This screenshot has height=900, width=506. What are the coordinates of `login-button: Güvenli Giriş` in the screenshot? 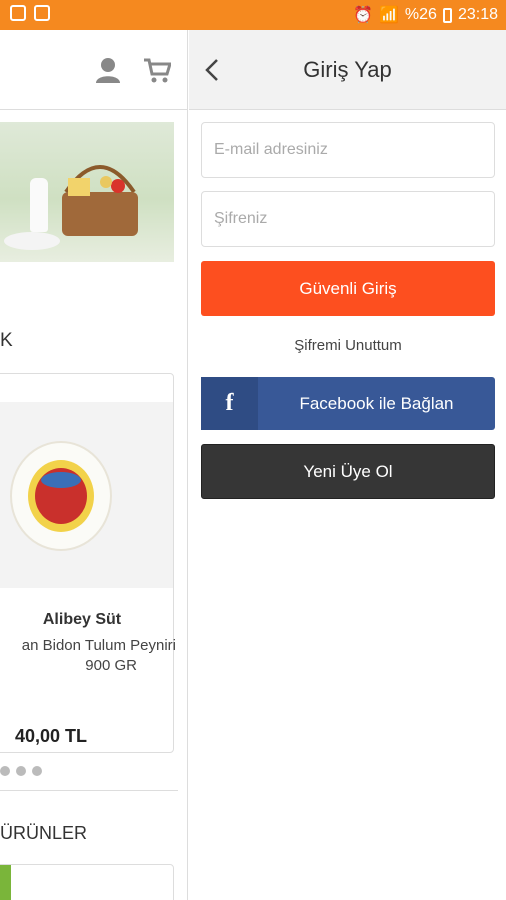 It's located at (348, 288).